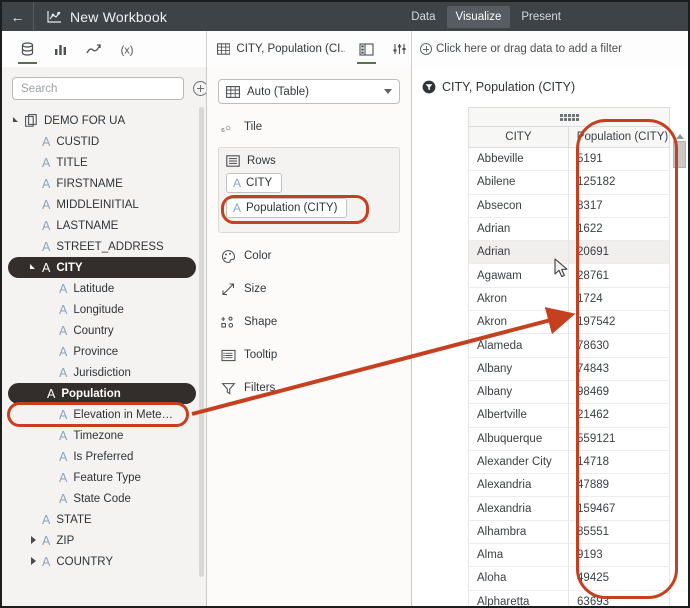 The width and height of the screenshot is (690, 608). Describe the element at coordinates (541, 17) in the screenshot. I see `nav-tab-present: Present` at that location.